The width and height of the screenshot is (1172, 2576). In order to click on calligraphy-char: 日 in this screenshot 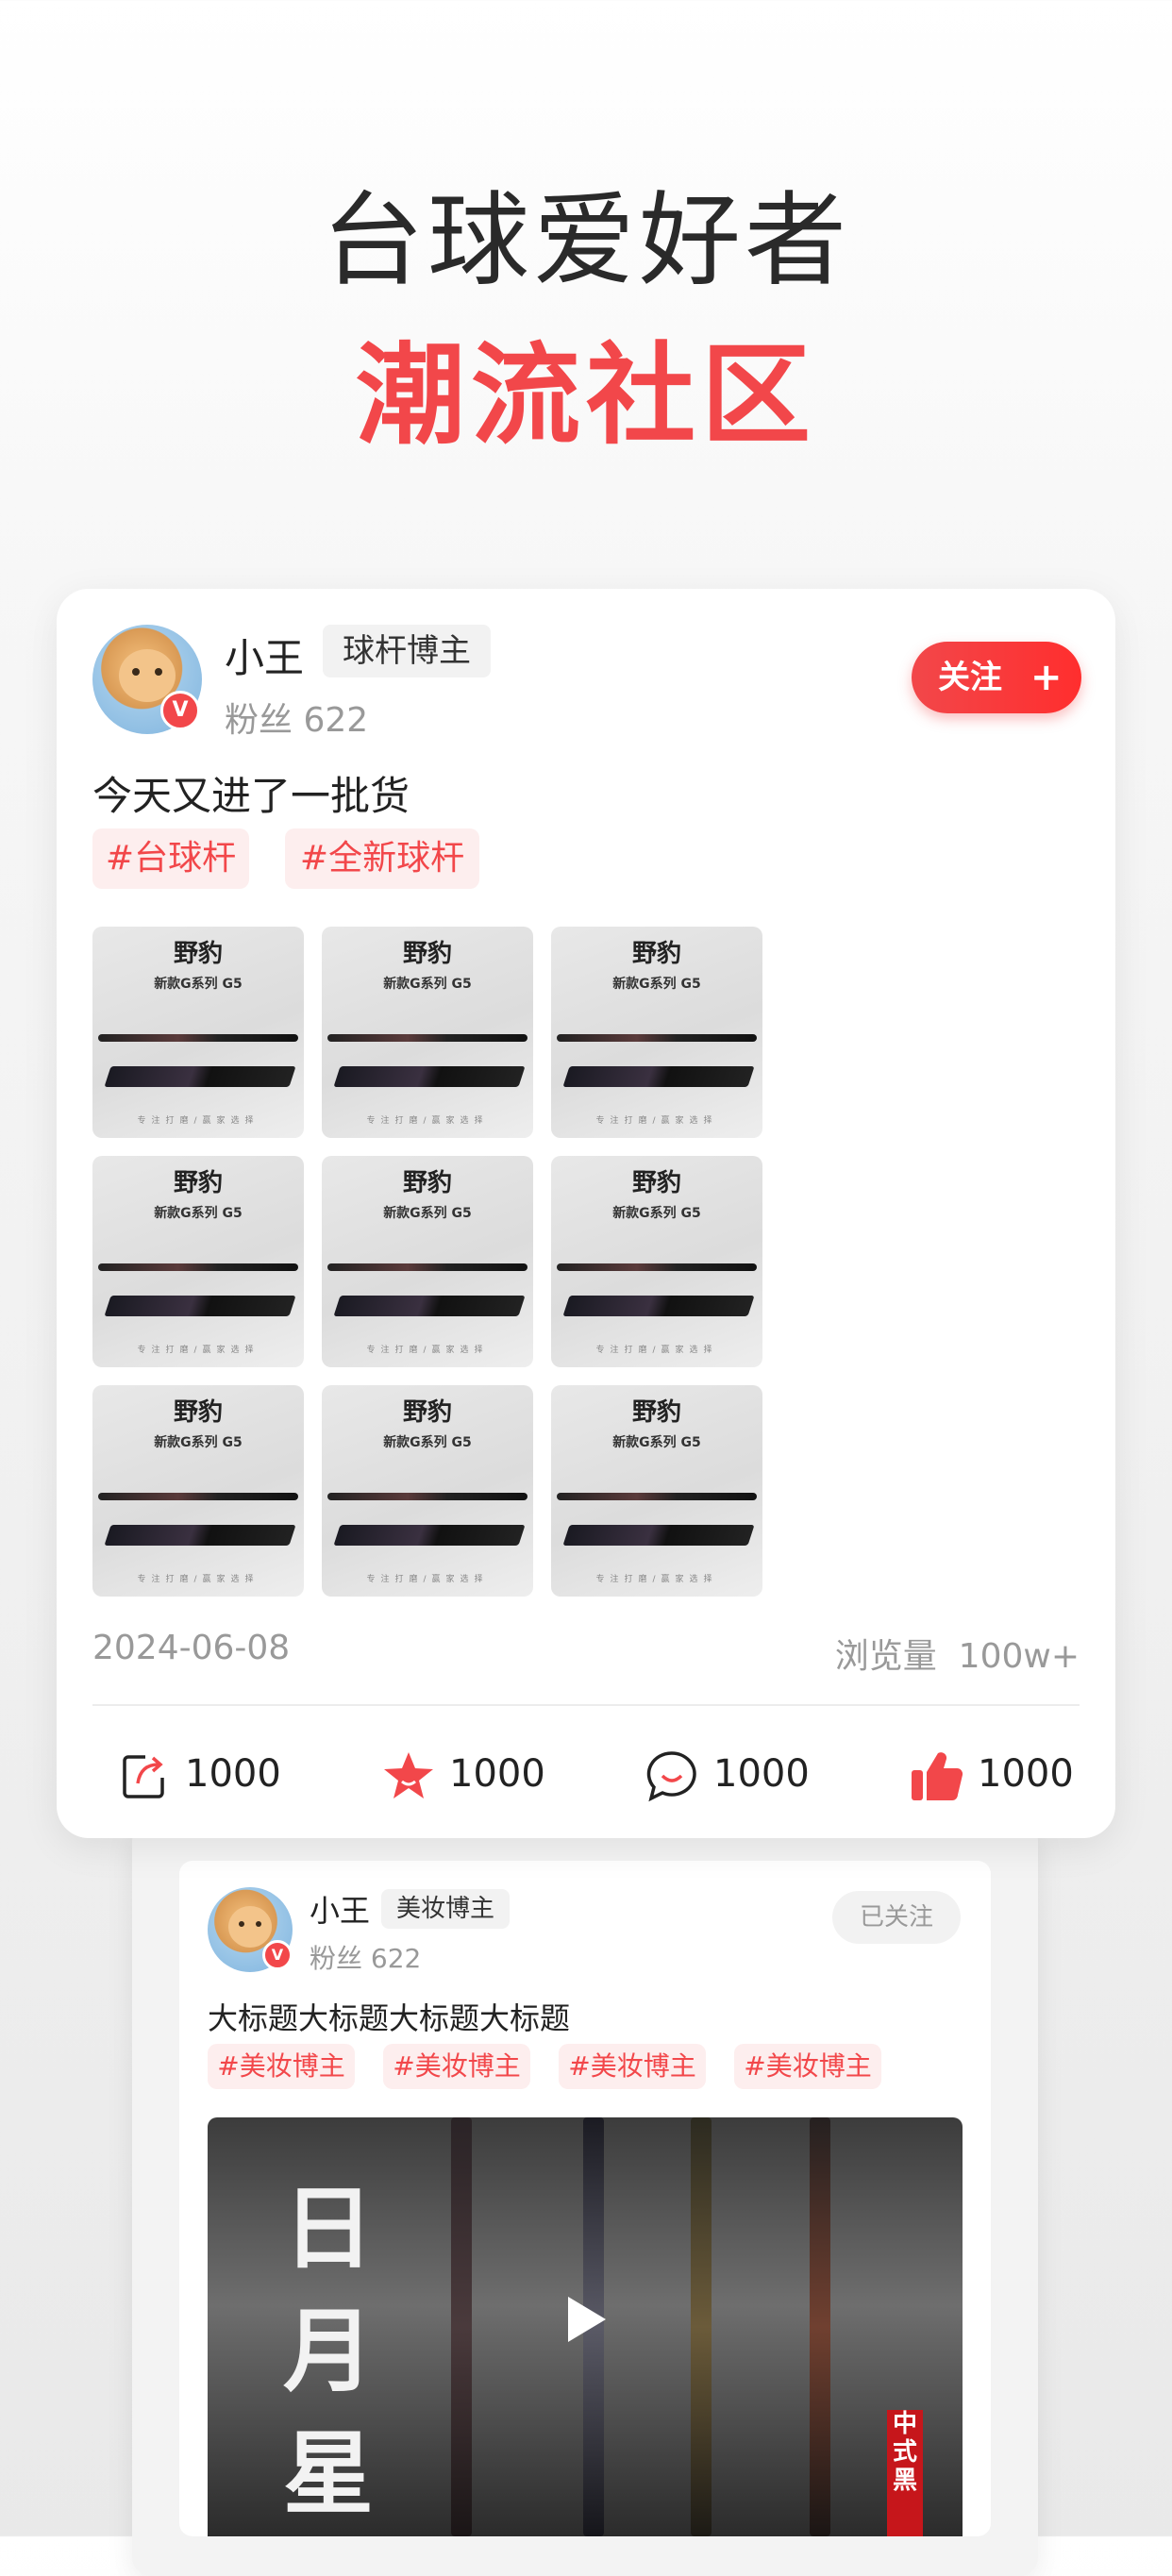, I will do `click(328, 2228)`.